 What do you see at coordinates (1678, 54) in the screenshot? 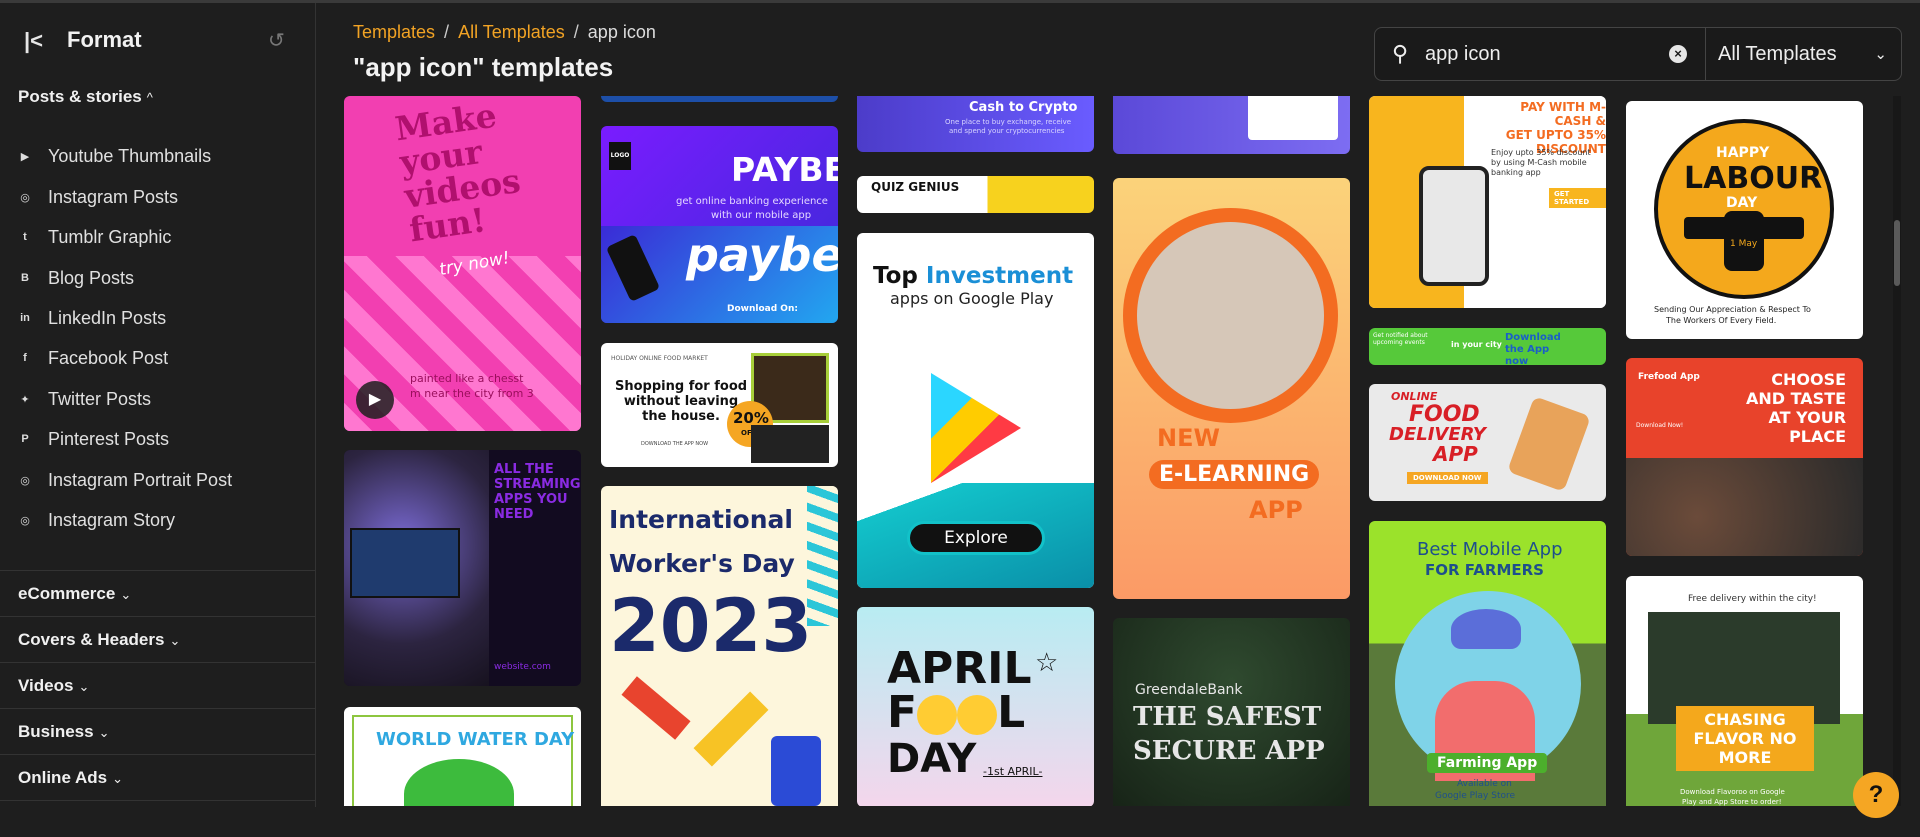
I see `clear-search-icon: ×` at bounding box center [1678, 54].